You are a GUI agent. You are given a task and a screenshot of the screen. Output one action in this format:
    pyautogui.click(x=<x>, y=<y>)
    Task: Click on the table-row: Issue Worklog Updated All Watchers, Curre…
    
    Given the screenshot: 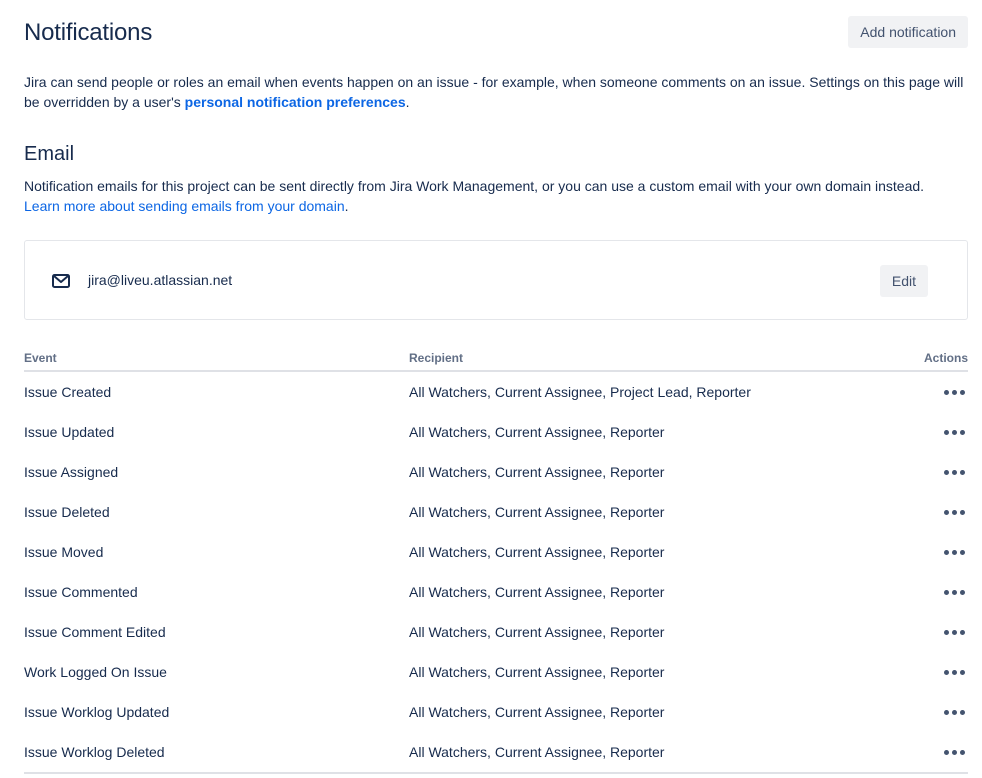 What is the action you would take?
    pyautogui.click(x=496, y=712)
    